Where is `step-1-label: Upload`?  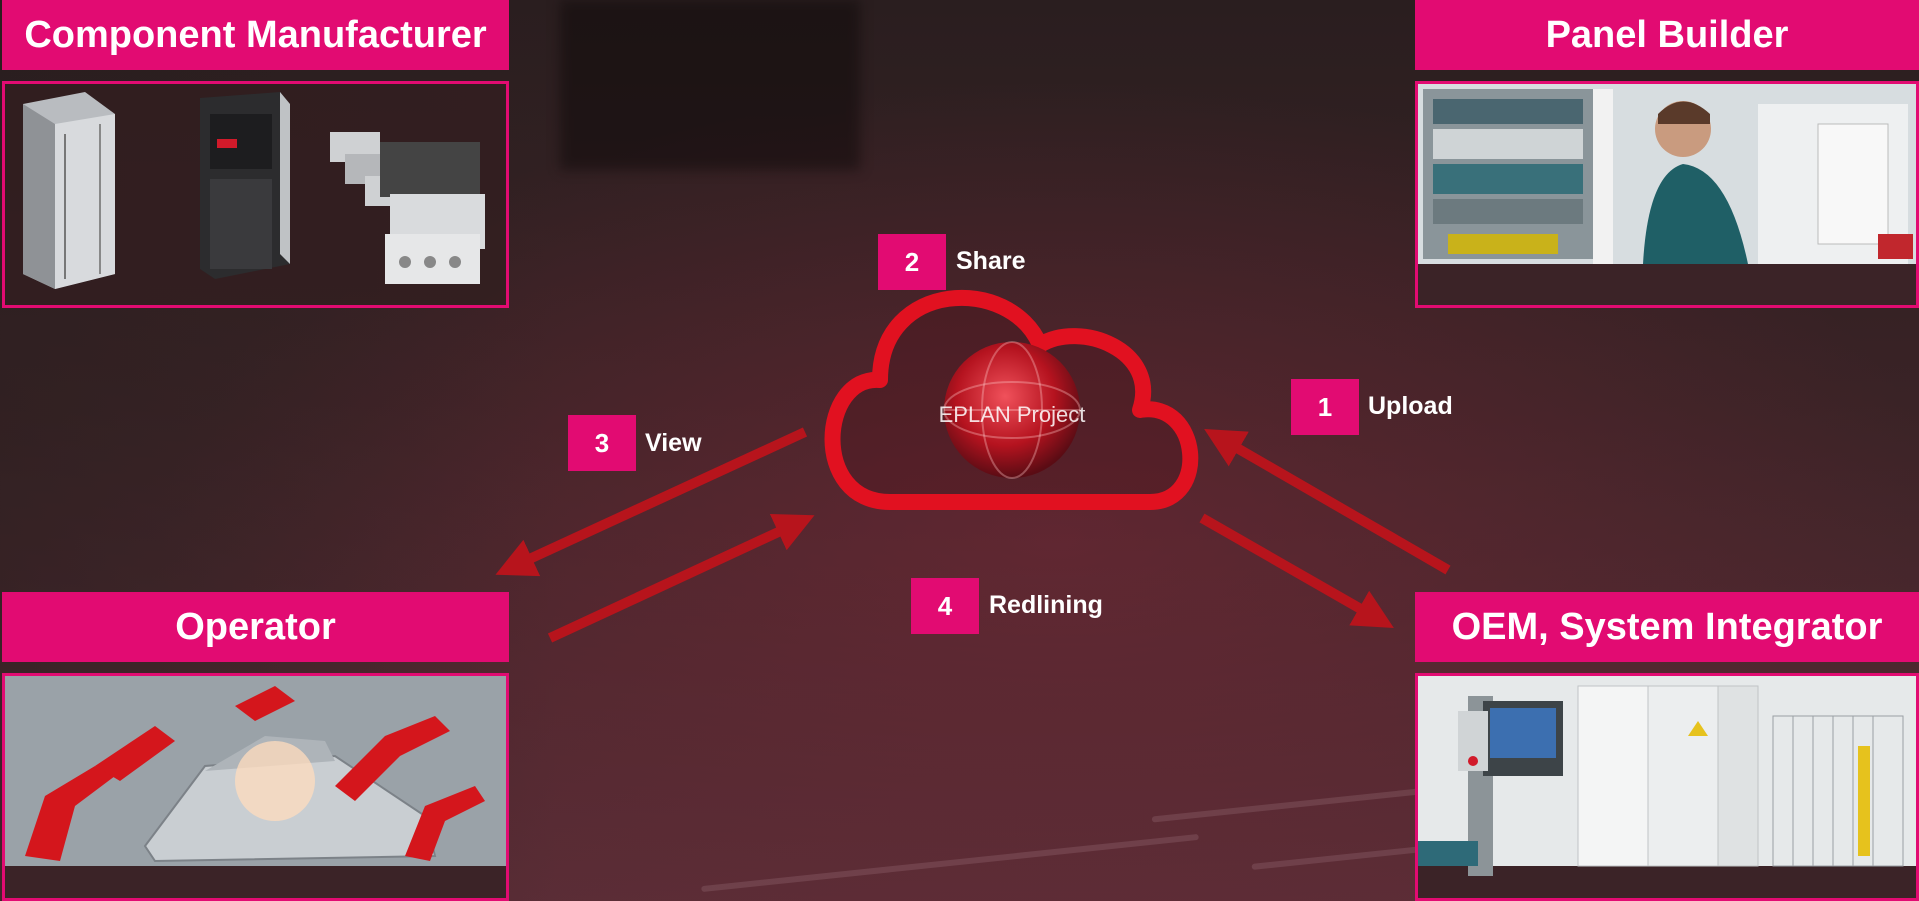 step-1-label: Upload is located at coordinates (1410, 406).